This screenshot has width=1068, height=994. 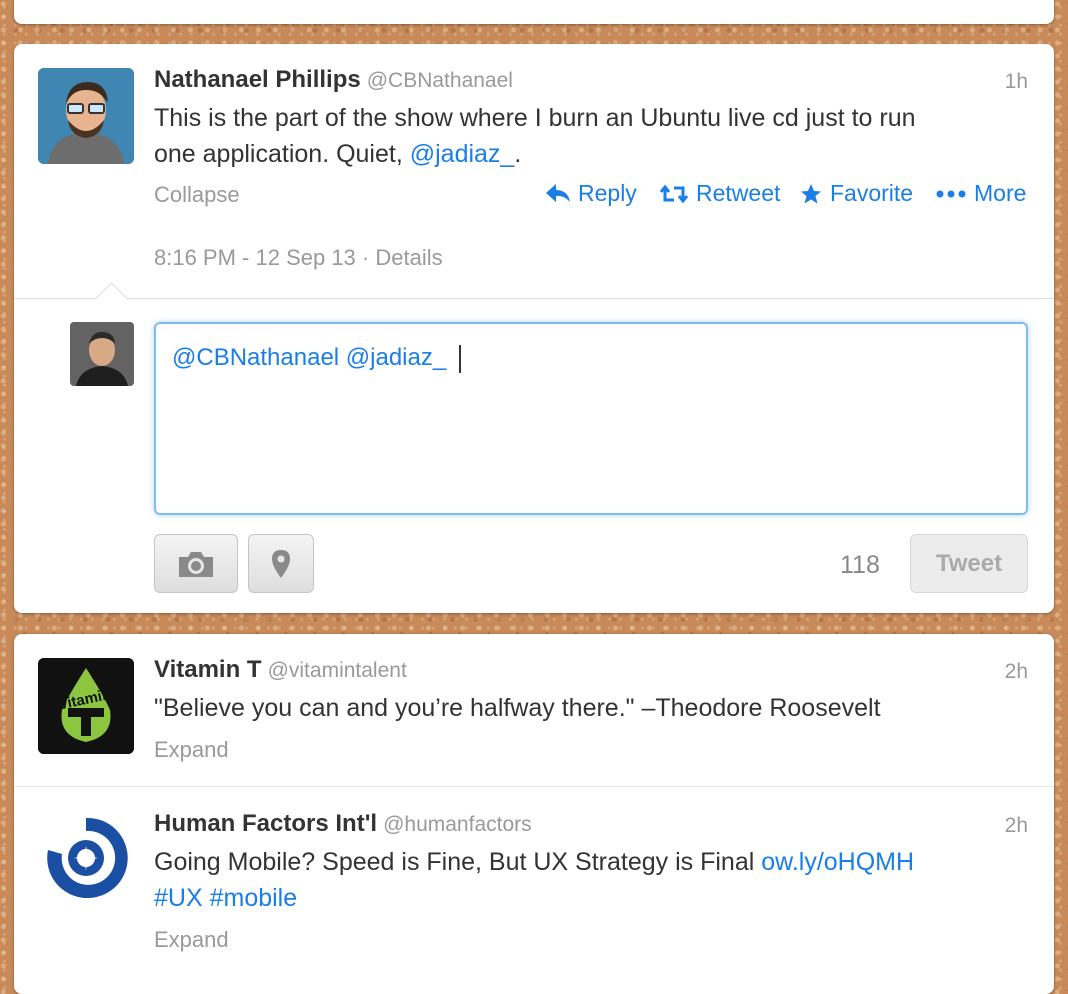 I want to click on more-button: More, so click(x=981, y=193).